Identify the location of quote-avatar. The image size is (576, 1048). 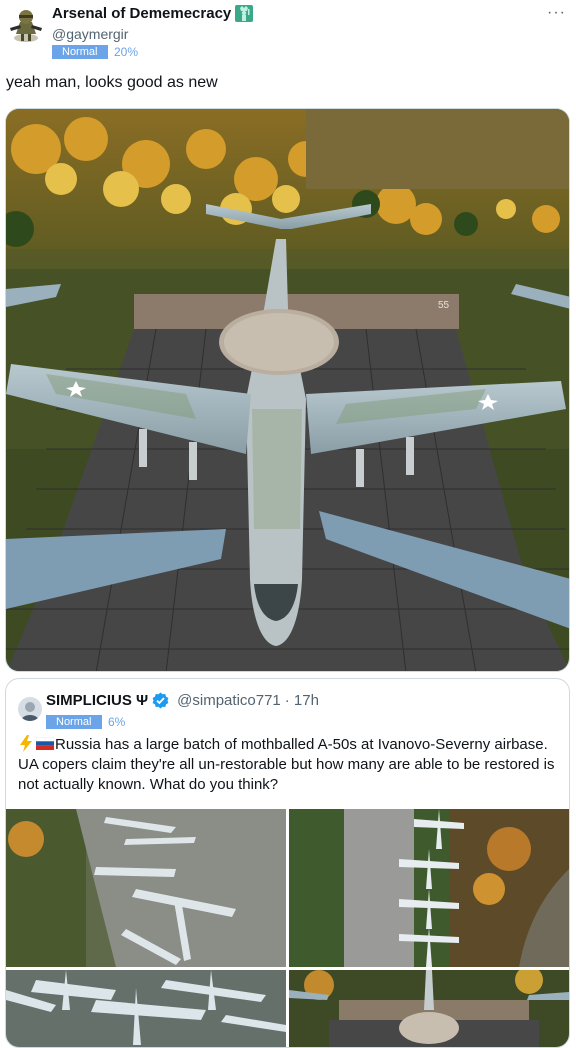
(30, 709).